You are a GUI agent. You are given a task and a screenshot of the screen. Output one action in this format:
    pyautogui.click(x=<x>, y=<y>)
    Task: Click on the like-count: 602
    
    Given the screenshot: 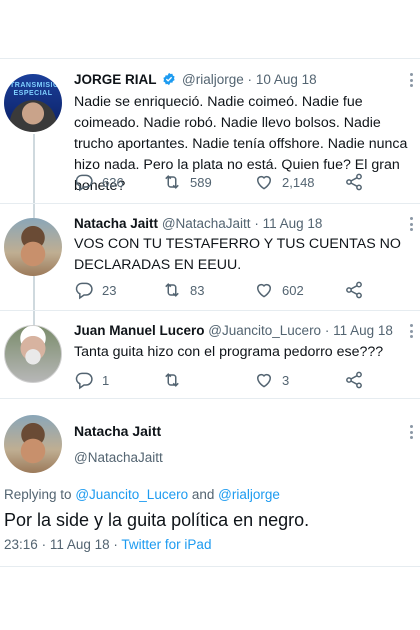 What is the action you would take?
    pyautogui.click(x=293, y=290)
    